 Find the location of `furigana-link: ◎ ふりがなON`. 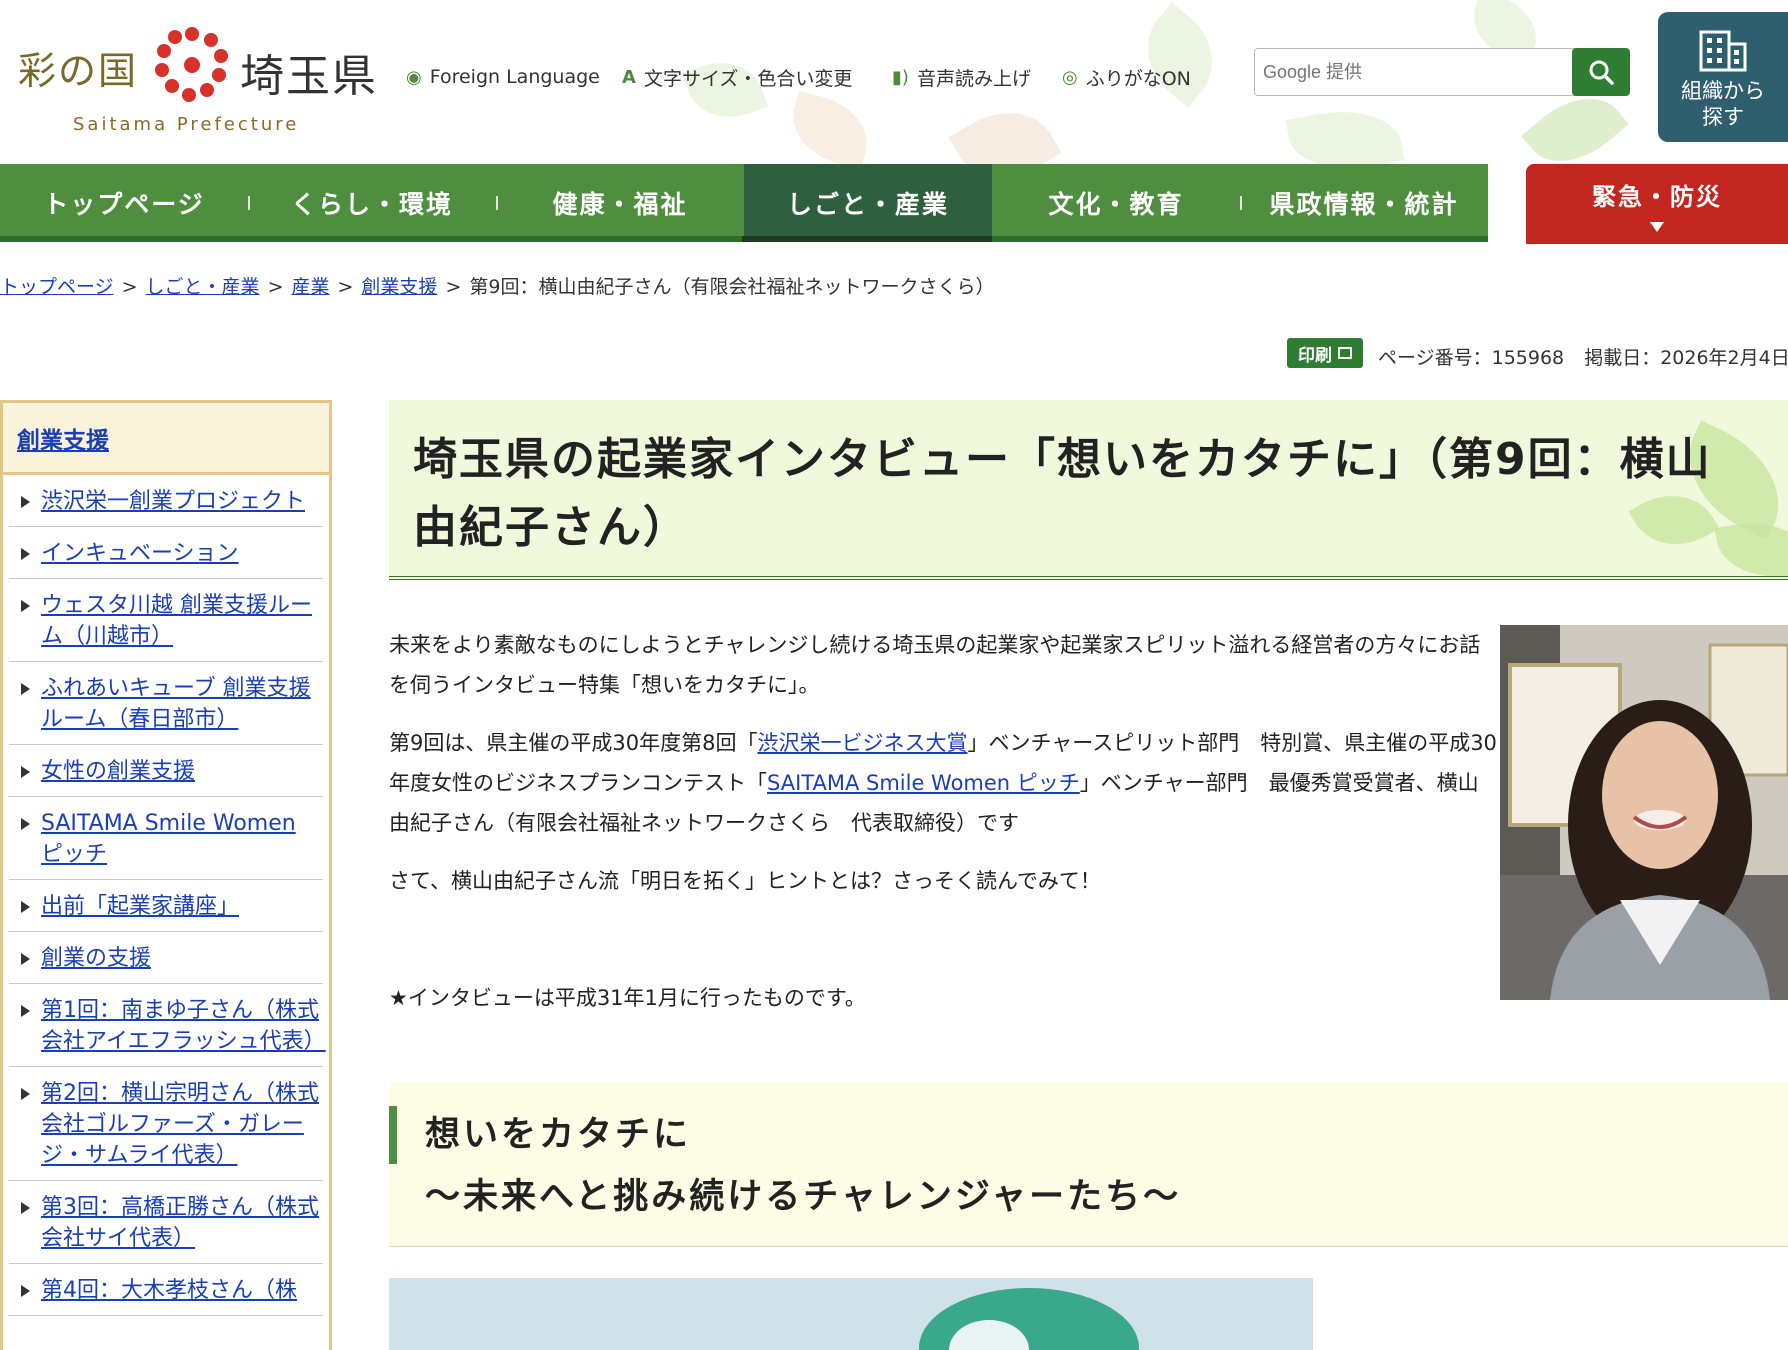

furigana-link: ◎ ふりがなON is located at coordinates (1126, 77).